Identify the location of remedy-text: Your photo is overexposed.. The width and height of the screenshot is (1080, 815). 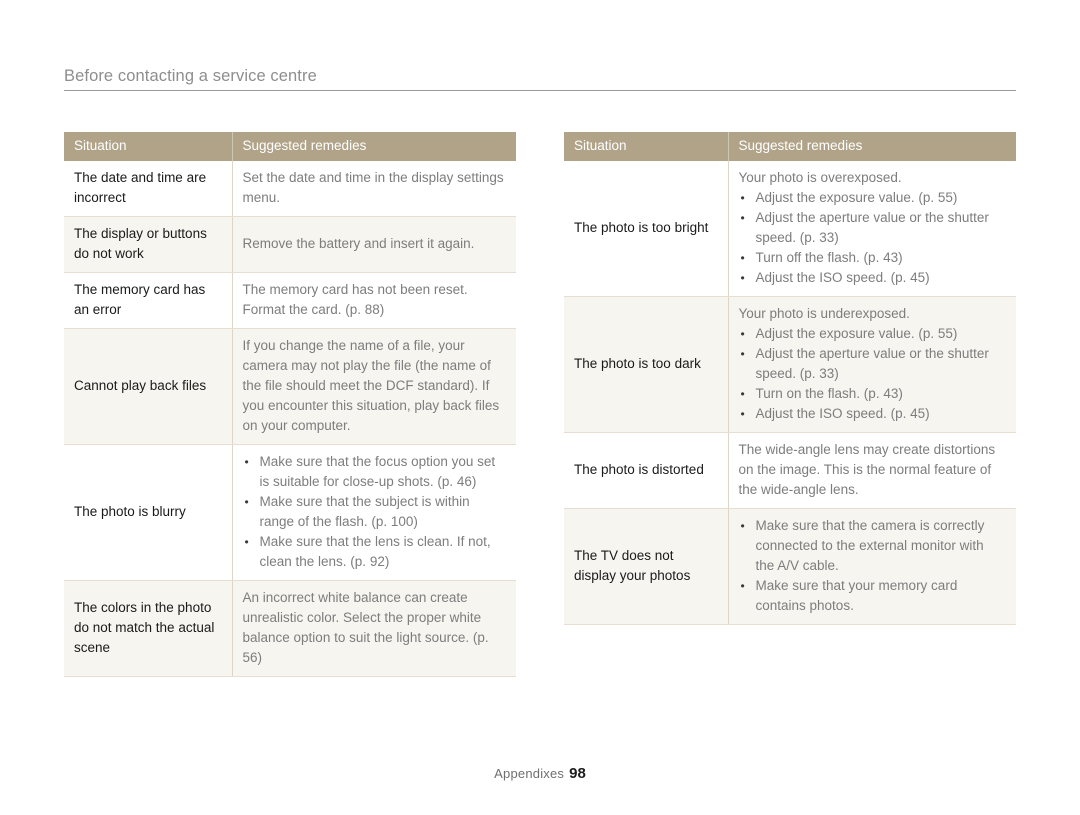
(820, 177).